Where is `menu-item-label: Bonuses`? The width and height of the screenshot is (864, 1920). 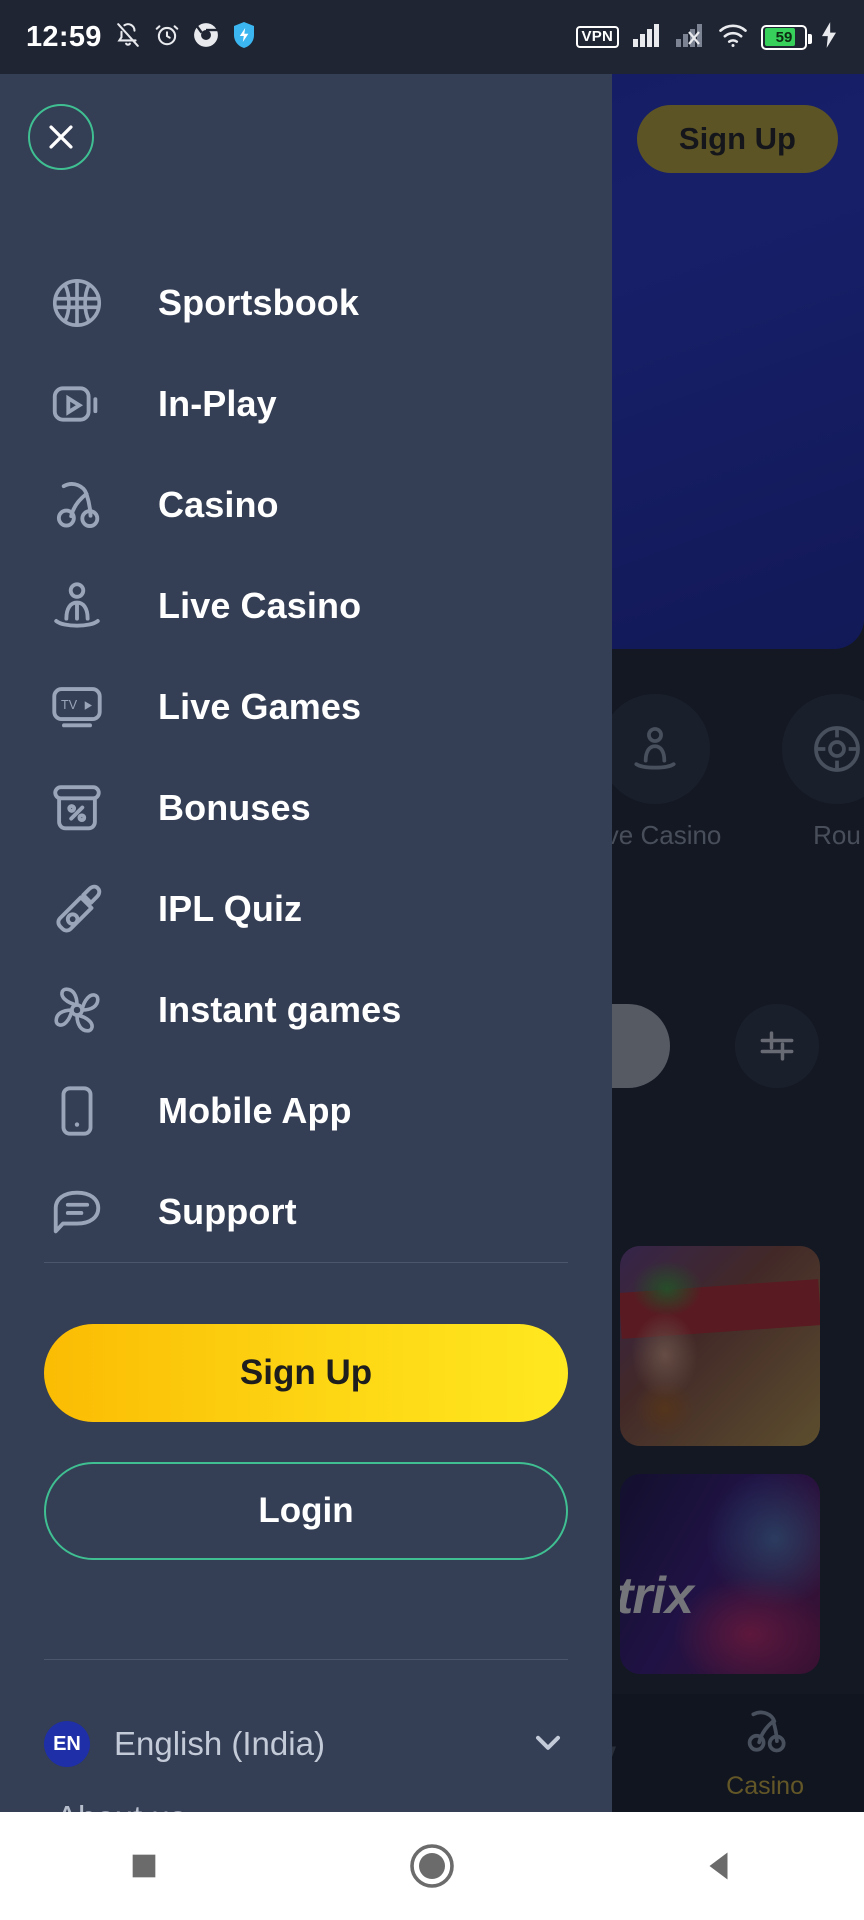
menu-item-label: Bonuses is located at coordinates (234, 807).